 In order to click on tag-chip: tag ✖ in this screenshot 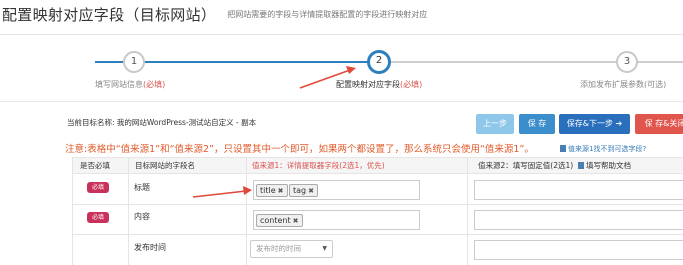, I will do `click(303, 190)`.